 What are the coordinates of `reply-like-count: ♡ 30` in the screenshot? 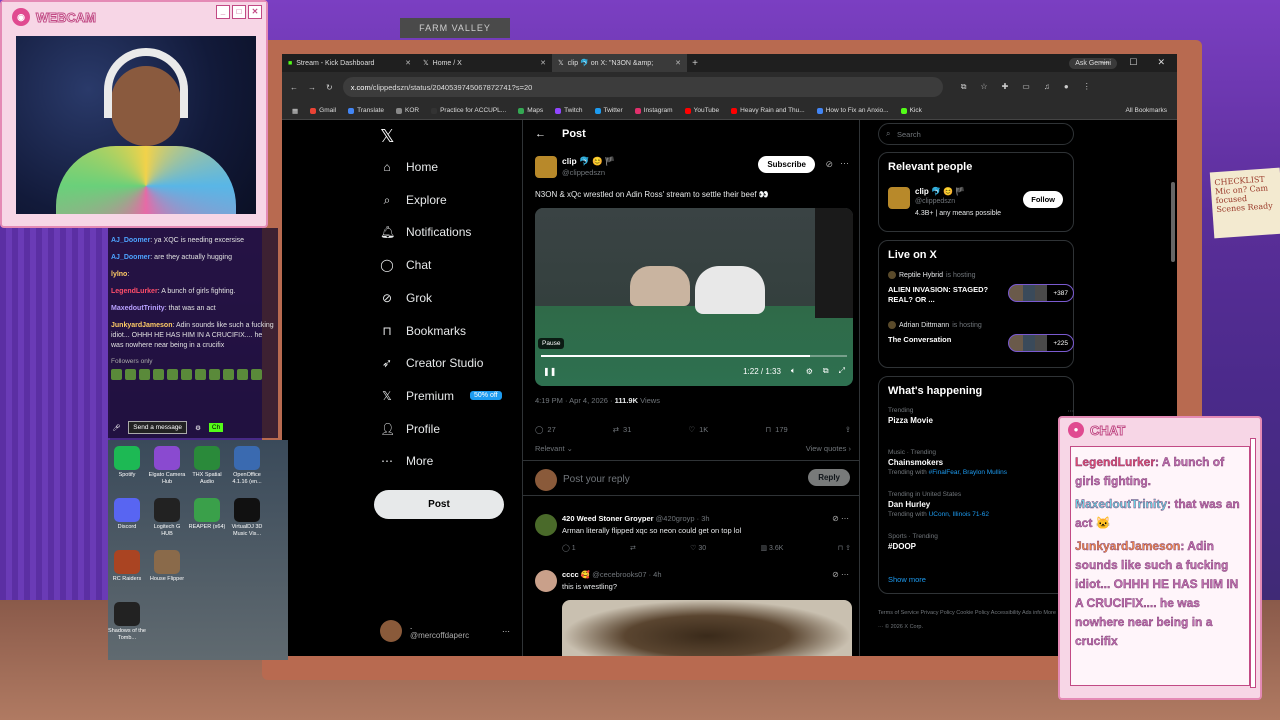 It's located at (698, 548).